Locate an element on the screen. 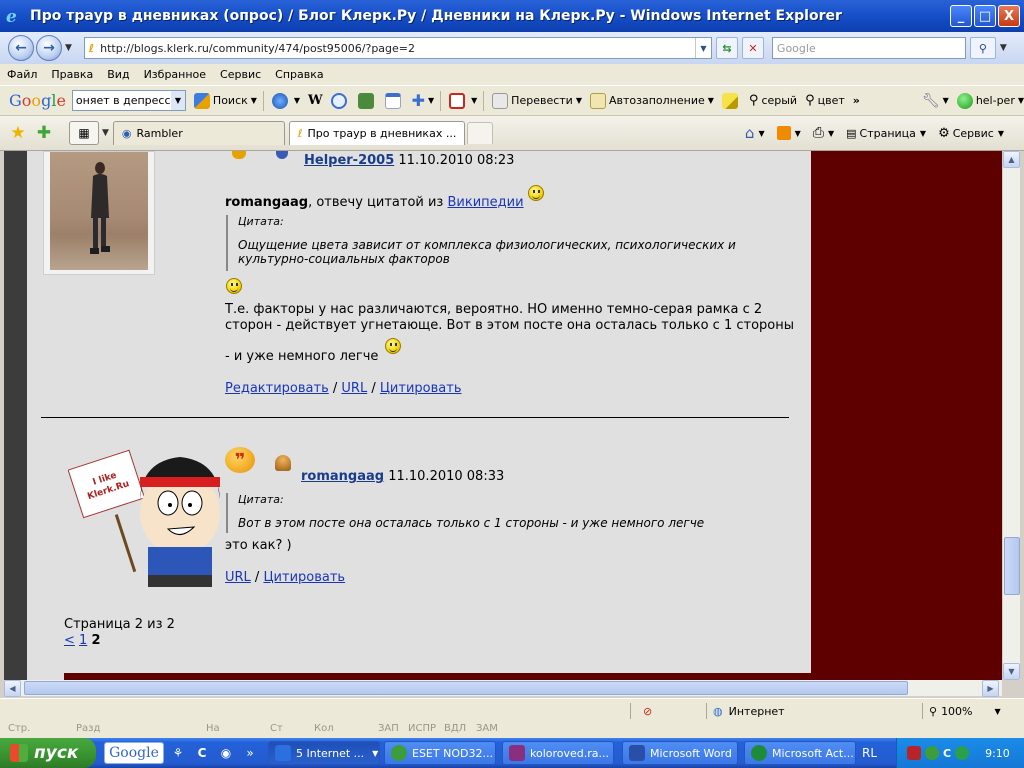 The width and height of the screenshot is (1024, 768). tab-rambler: ◉ Rambler is located at coordinates (198, 133).